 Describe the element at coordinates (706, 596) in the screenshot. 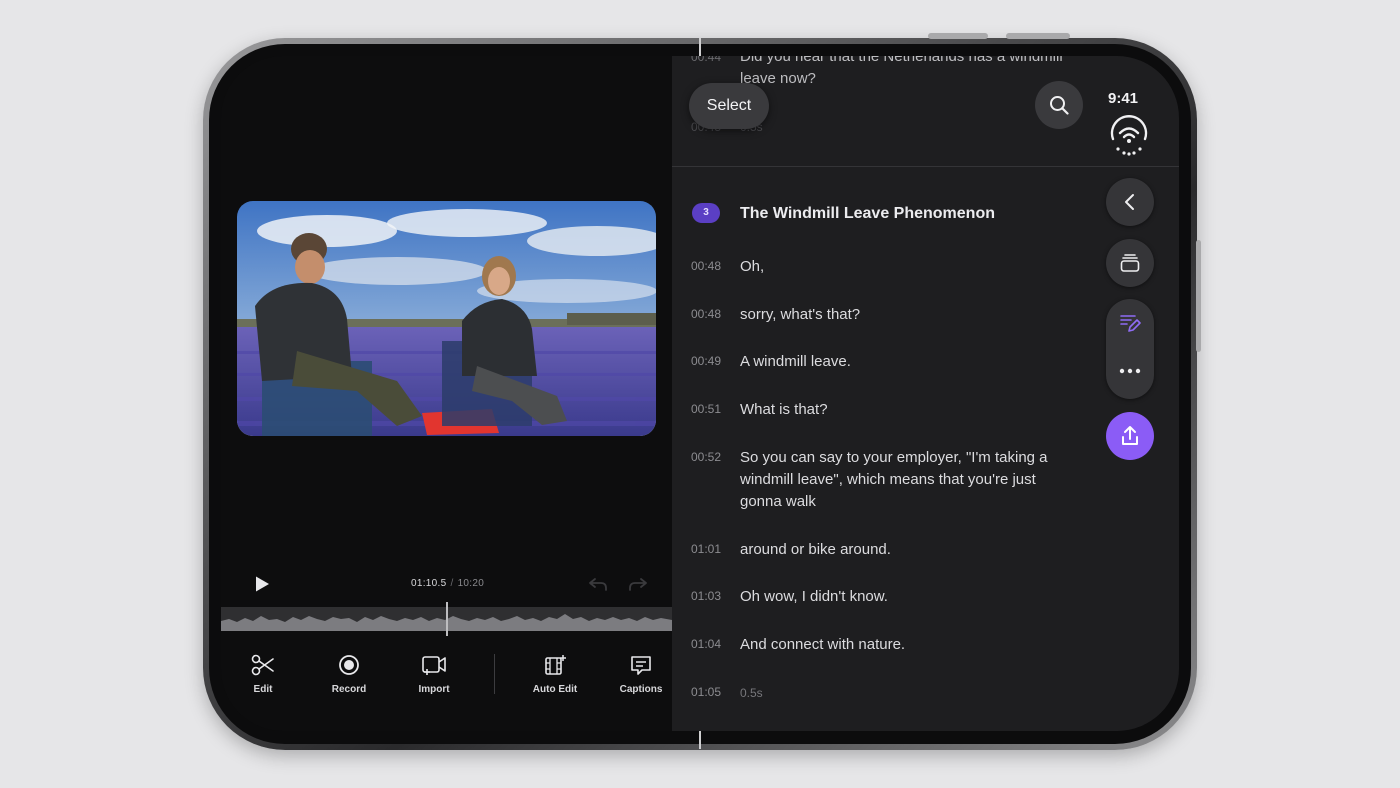

I see `segment-time: 01:03` at that location.